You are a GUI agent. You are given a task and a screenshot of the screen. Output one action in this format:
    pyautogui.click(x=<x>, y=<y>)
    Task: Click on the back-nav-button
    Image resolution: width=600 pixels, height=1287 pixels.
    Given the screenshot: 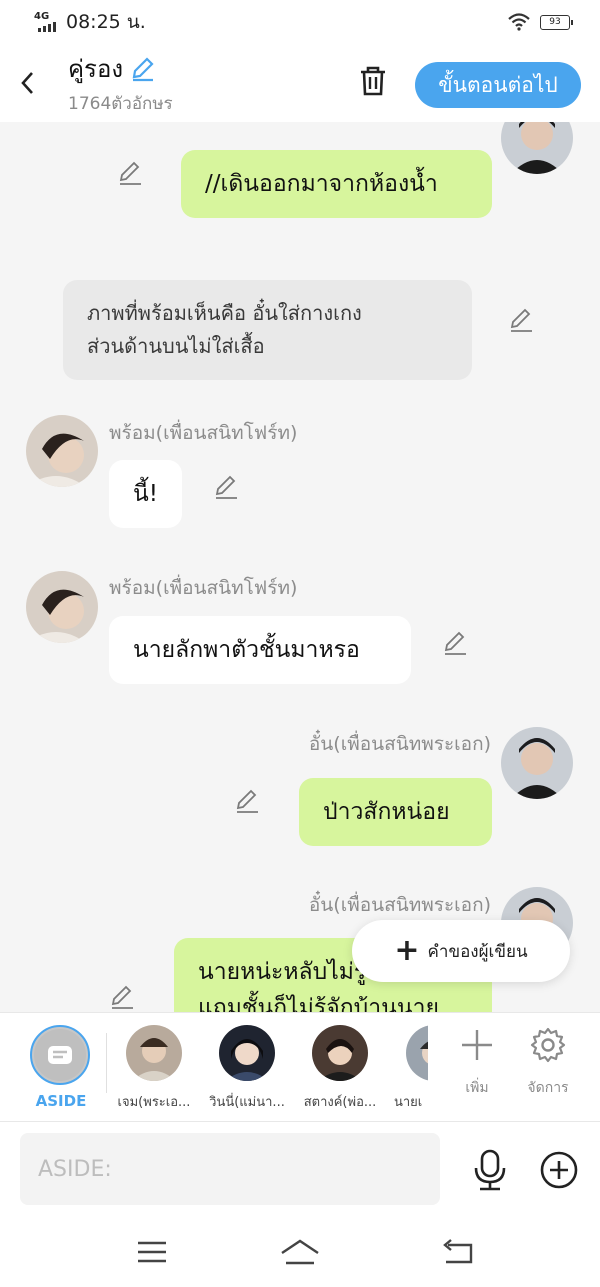 What is the action you would take?
    pyautogui.click(x=458, y=1252)
    